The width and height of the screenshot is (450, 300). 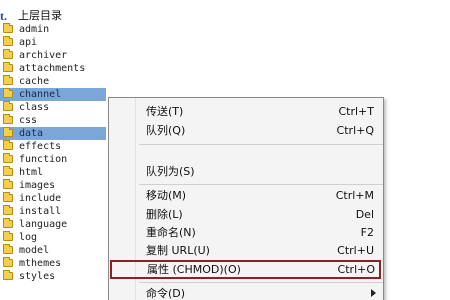 I want to click on folder-name: styles, so click(x=37, y=276).